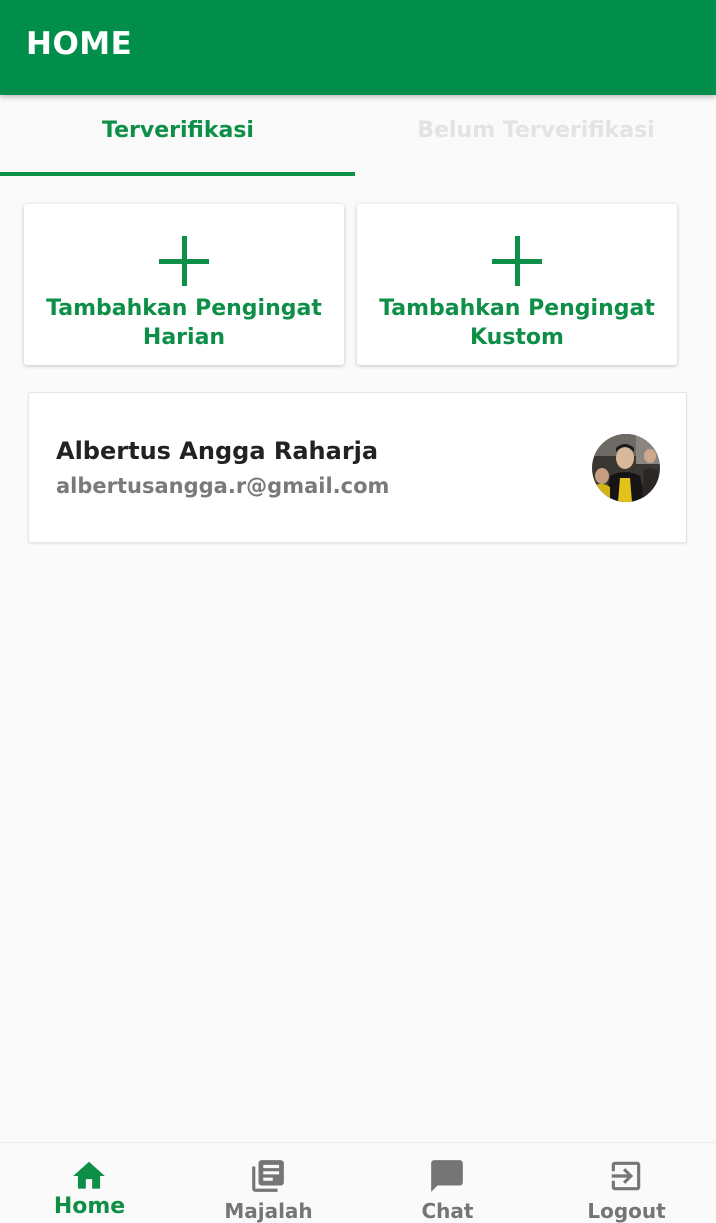 Image resolution: width=716 pixels, height=1223 pixels. I want to click on profile-email: albertusangga.r@gmail.com, so click(223, 486).